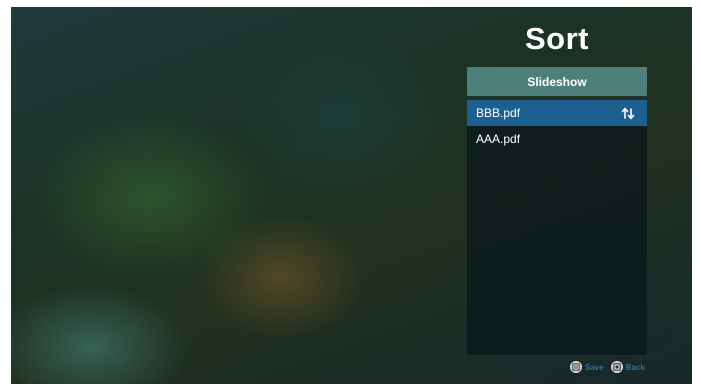  What do you see at coordinates (576, 367) in the screenshot?
I see `save-key-icon` at bounding box center [576, 367].